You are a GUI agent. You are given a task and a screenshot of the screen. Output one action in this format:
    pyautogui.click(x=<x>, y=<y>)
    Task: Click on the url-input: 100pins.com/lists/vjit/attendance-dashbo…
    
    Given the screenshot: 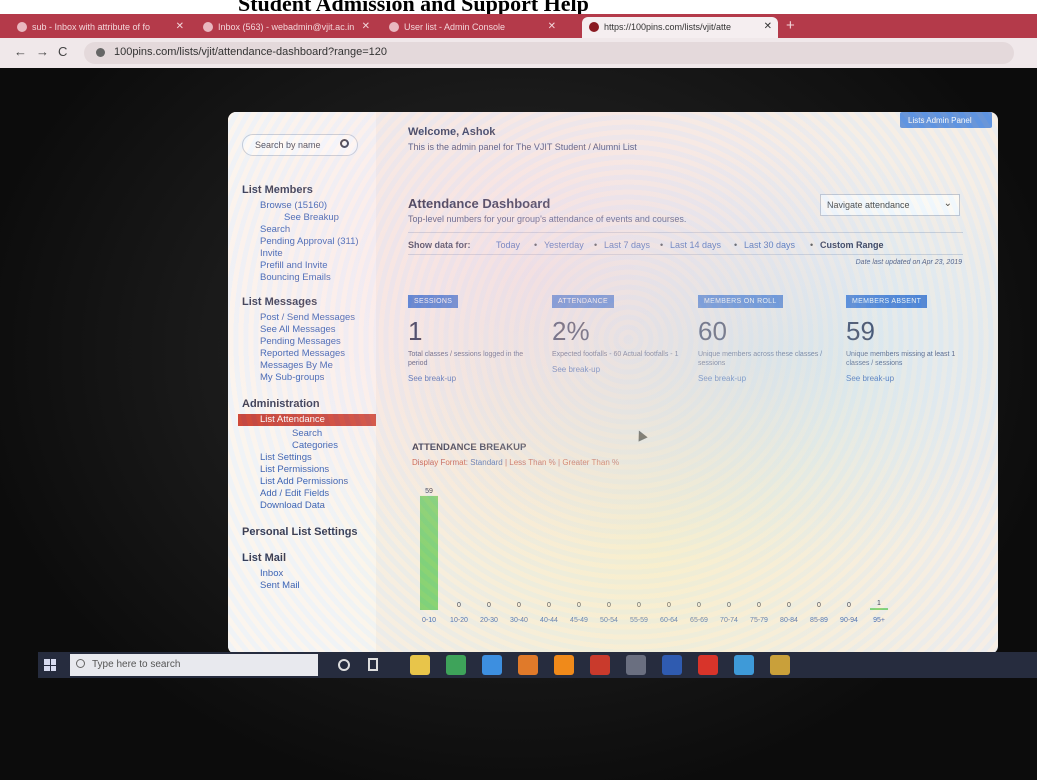 What is the action you would take?
    pyautogui.click(x=549, y=53)
    